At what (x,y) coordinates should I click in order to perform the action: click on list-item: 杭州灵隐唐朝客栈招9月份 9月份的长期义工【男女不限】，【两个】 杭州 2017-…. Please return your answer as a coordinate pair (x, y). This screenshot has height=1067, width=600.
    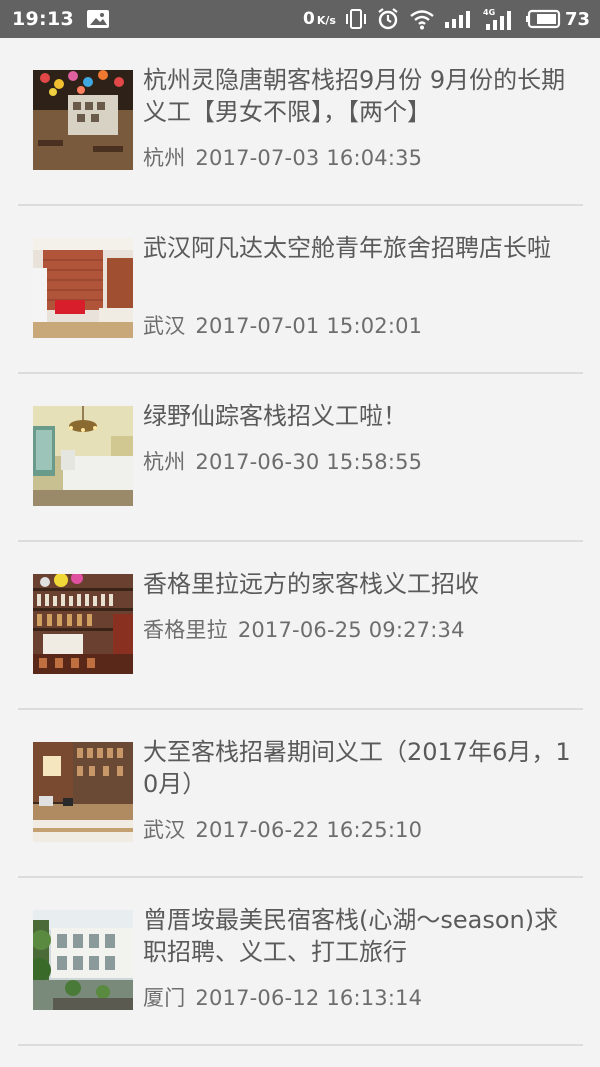
    Looking at the image, I should click on (300, 122).